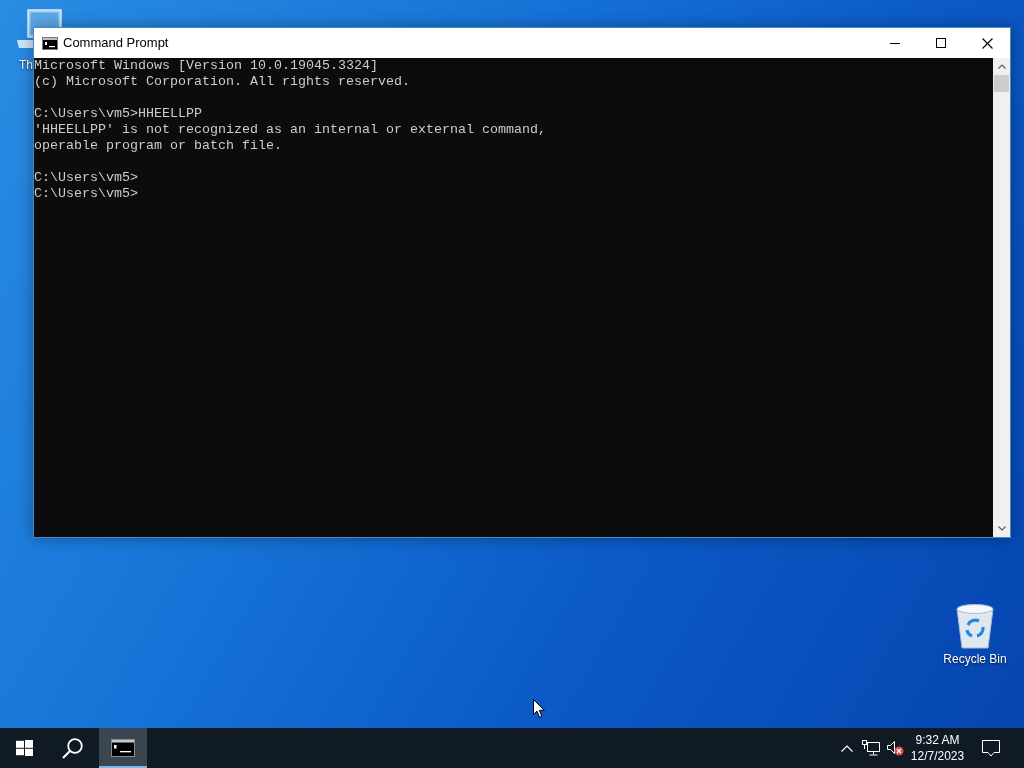 The height and width of the screenshot is (768, 1024). I want to click on minimize-icon, so click(895, 43).